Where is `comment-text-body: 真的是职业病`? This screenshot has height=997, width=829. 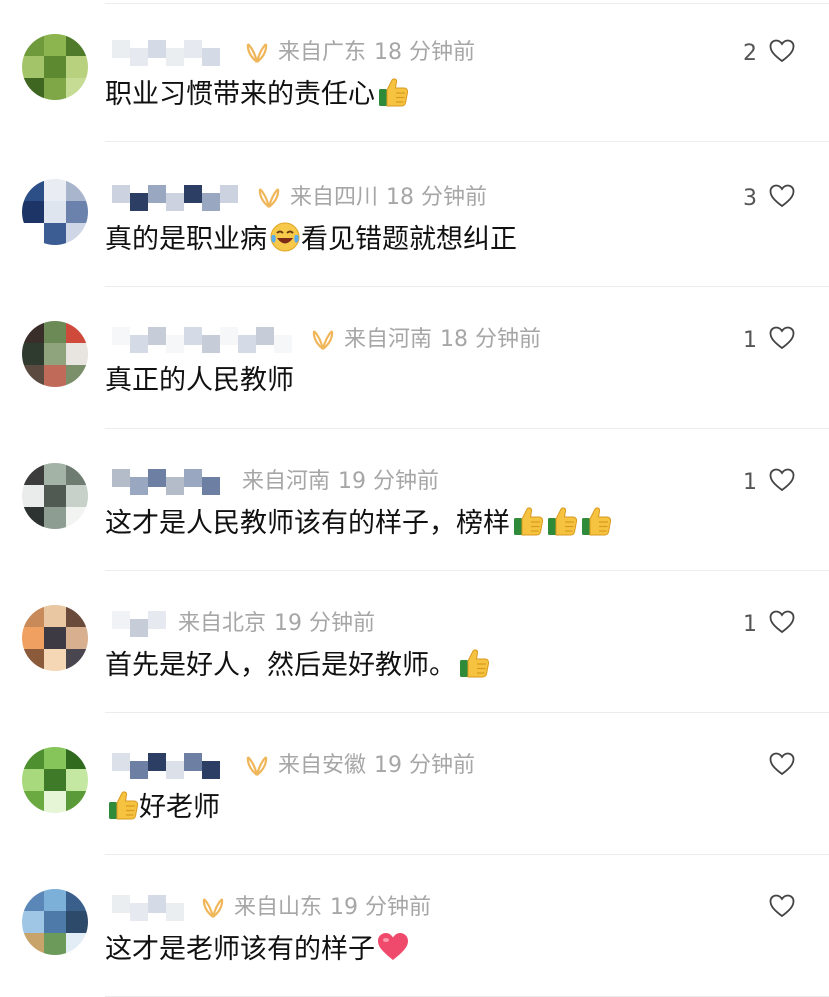 comment-text-body: 真的是职业病 is located at coordinates (186, 239).